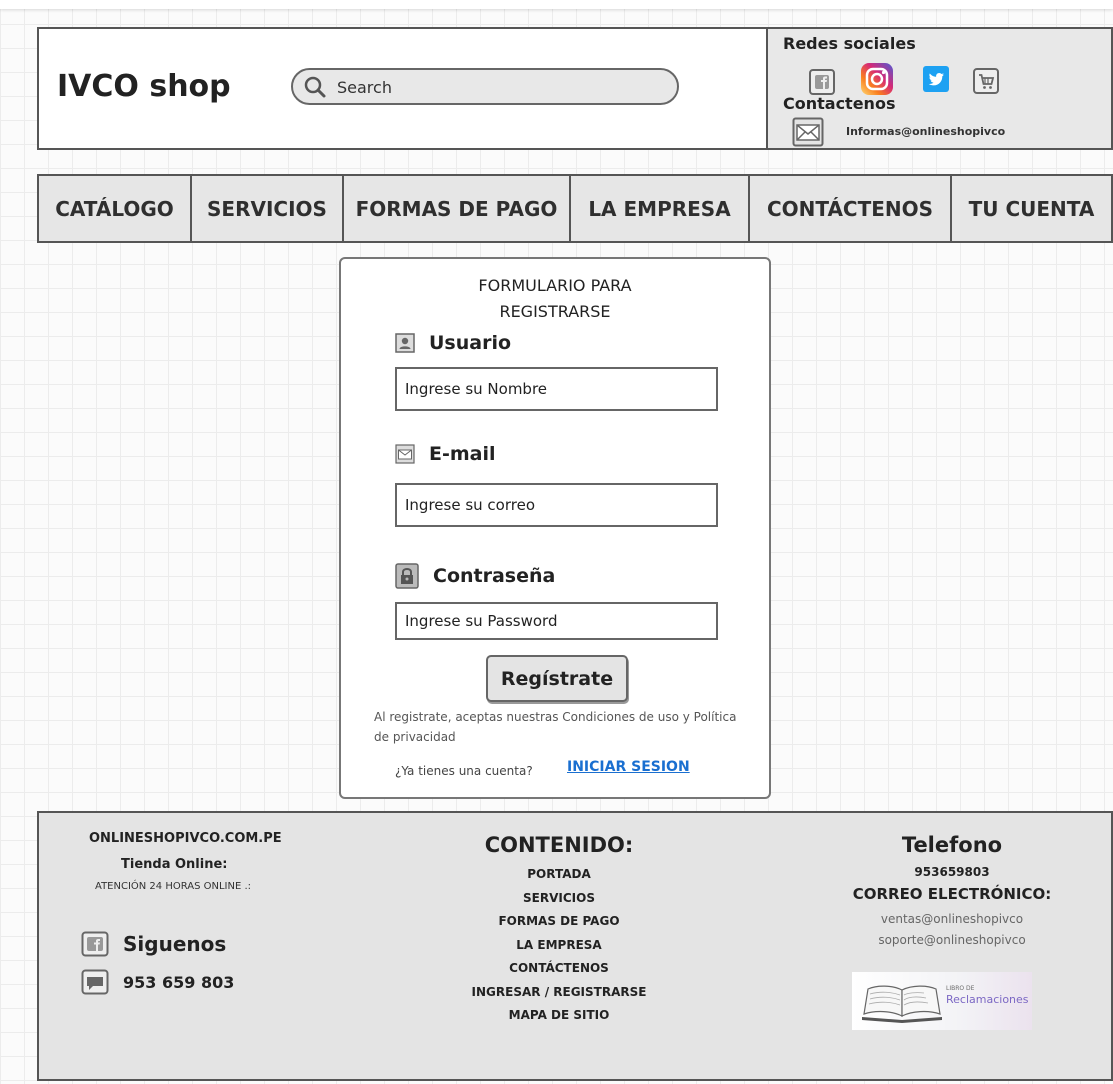 This screenshot has width=1113, height=1084. I want to click on cart-icon, so click(986, 81).